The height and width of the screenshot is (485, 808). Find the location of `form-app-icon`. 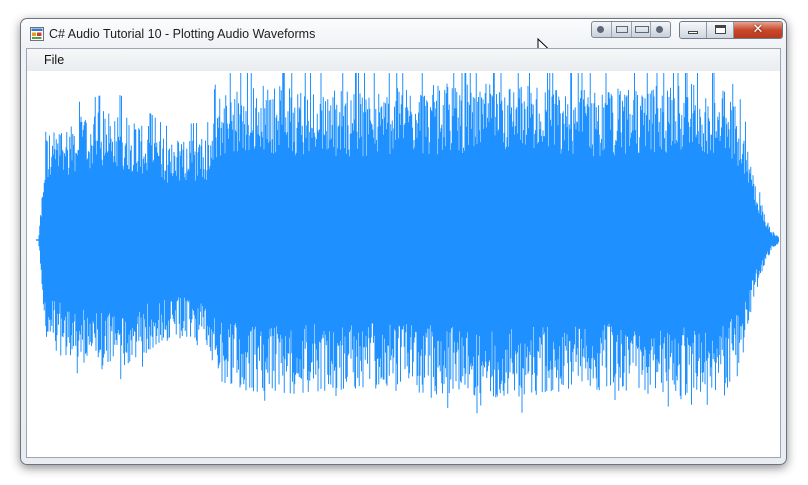

form-app-icon is located at coordinates (37, 34).